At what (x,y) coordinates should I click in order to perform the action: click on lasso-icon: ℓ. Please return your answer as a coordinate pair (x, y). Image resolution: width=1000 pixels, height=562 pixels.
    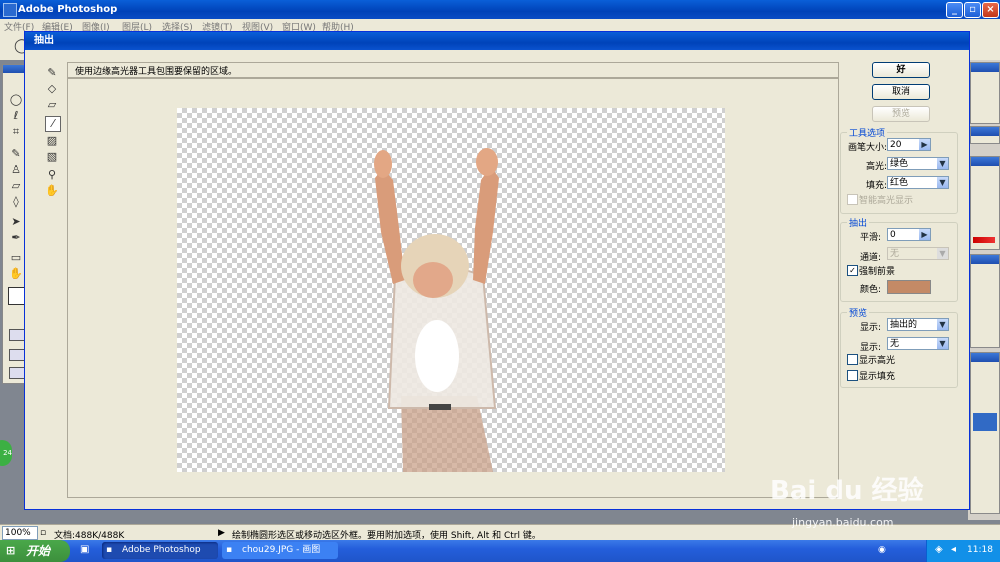
    Looking at the image, I should click on (16, 115).